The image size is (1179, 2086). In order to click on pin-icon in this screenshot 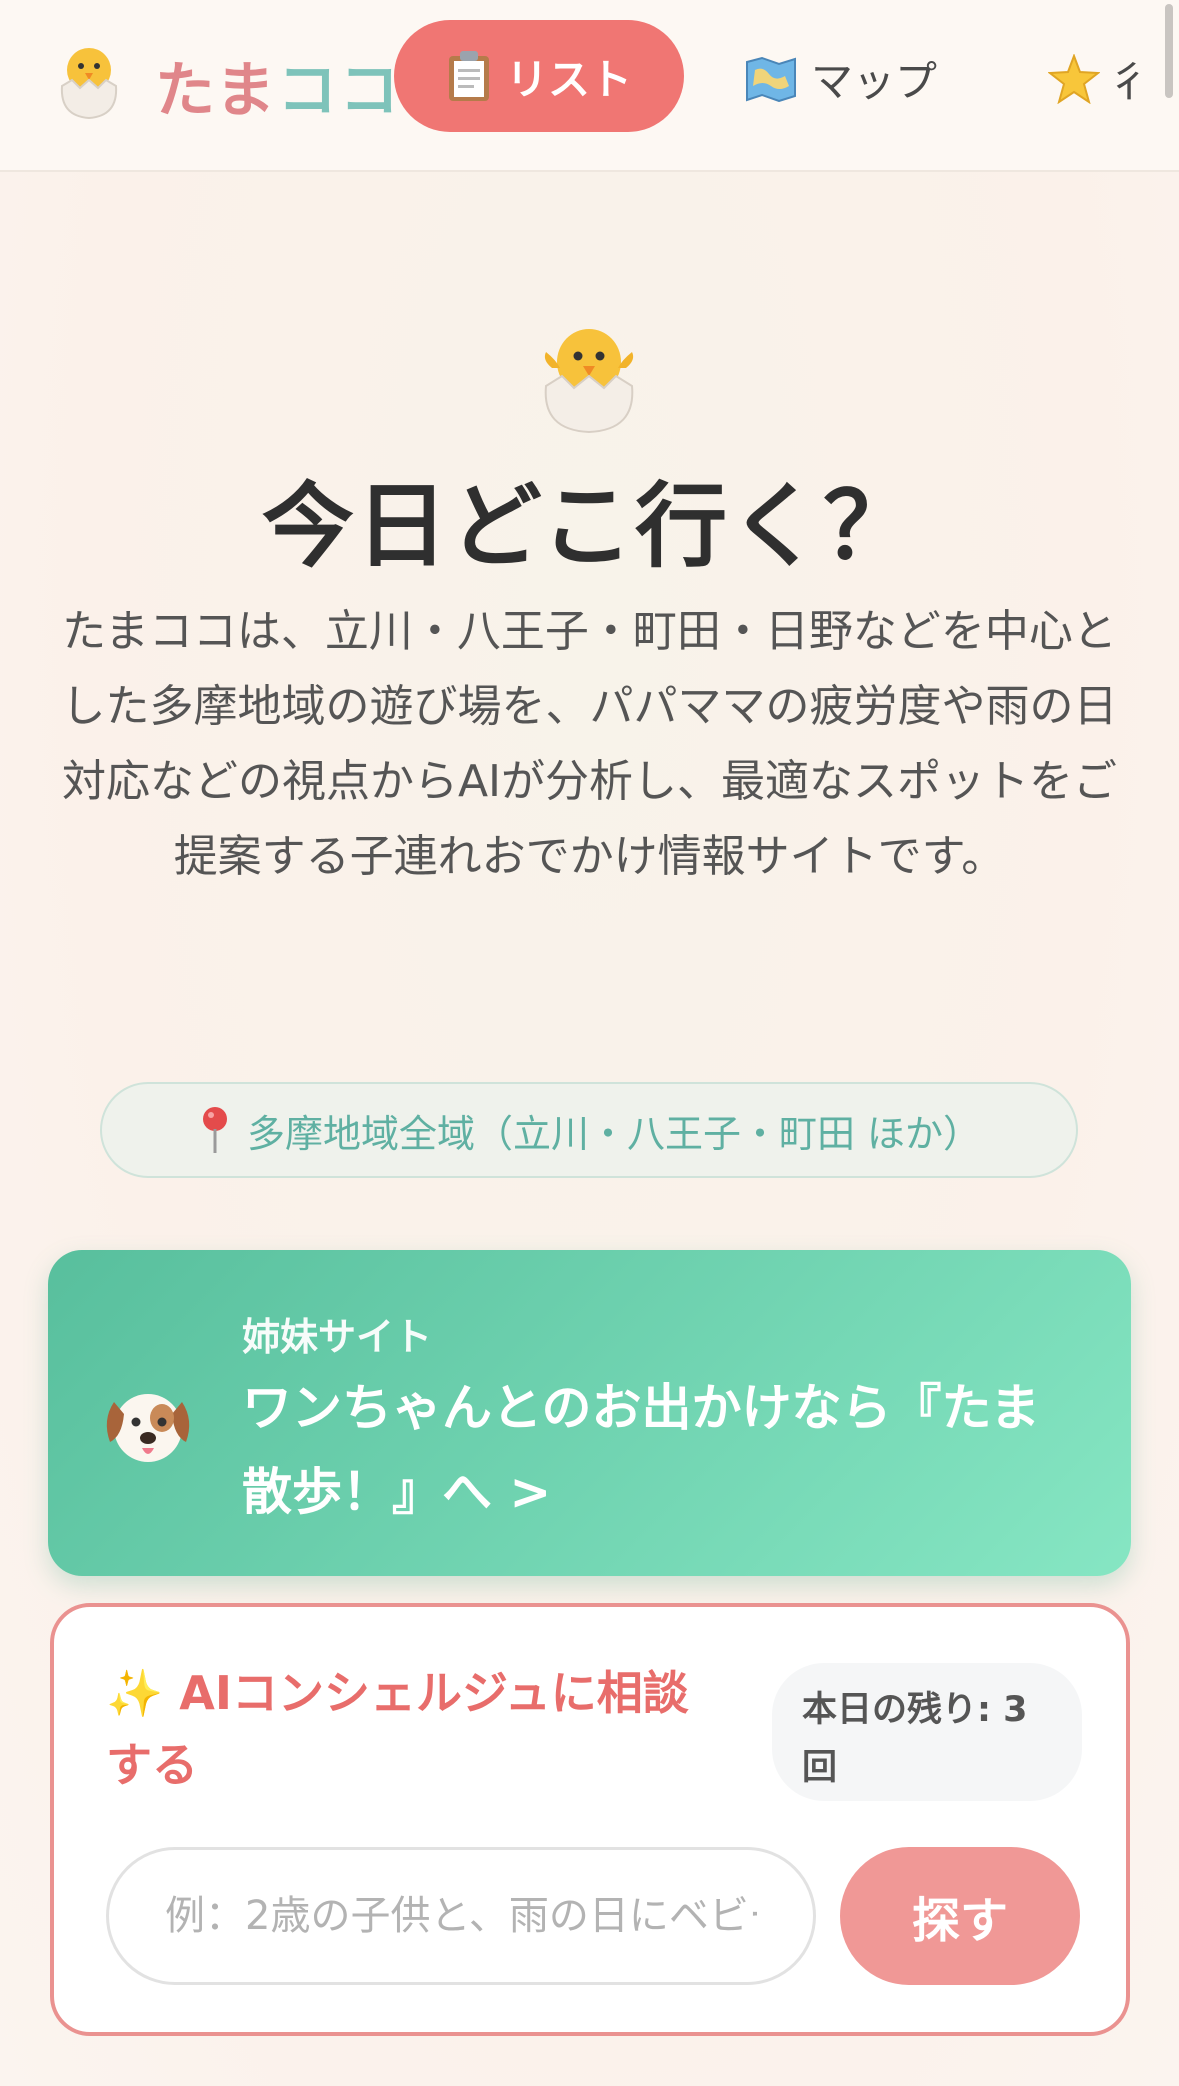, I will do `click(214, 1130)`.